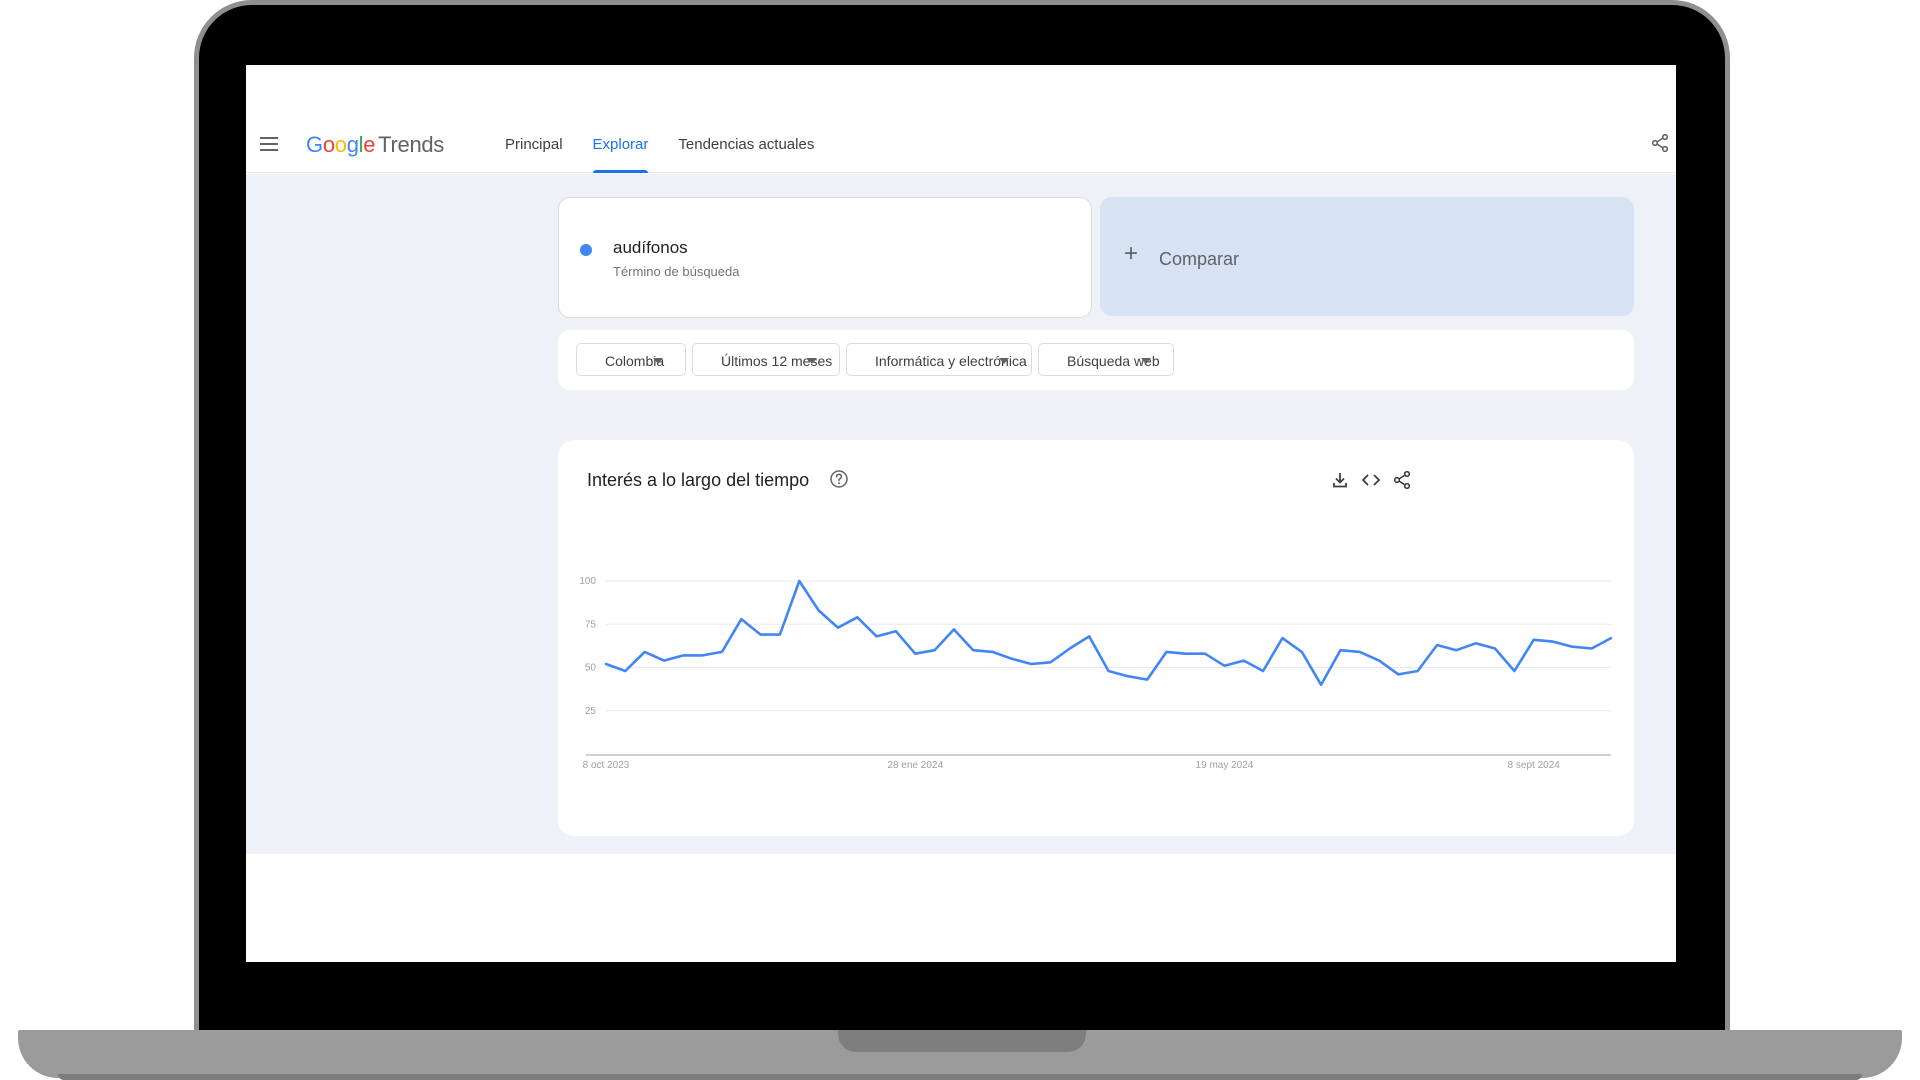  I want to click on main-nav: Principal Explorar Tendencias actuales, so click(659, 119).